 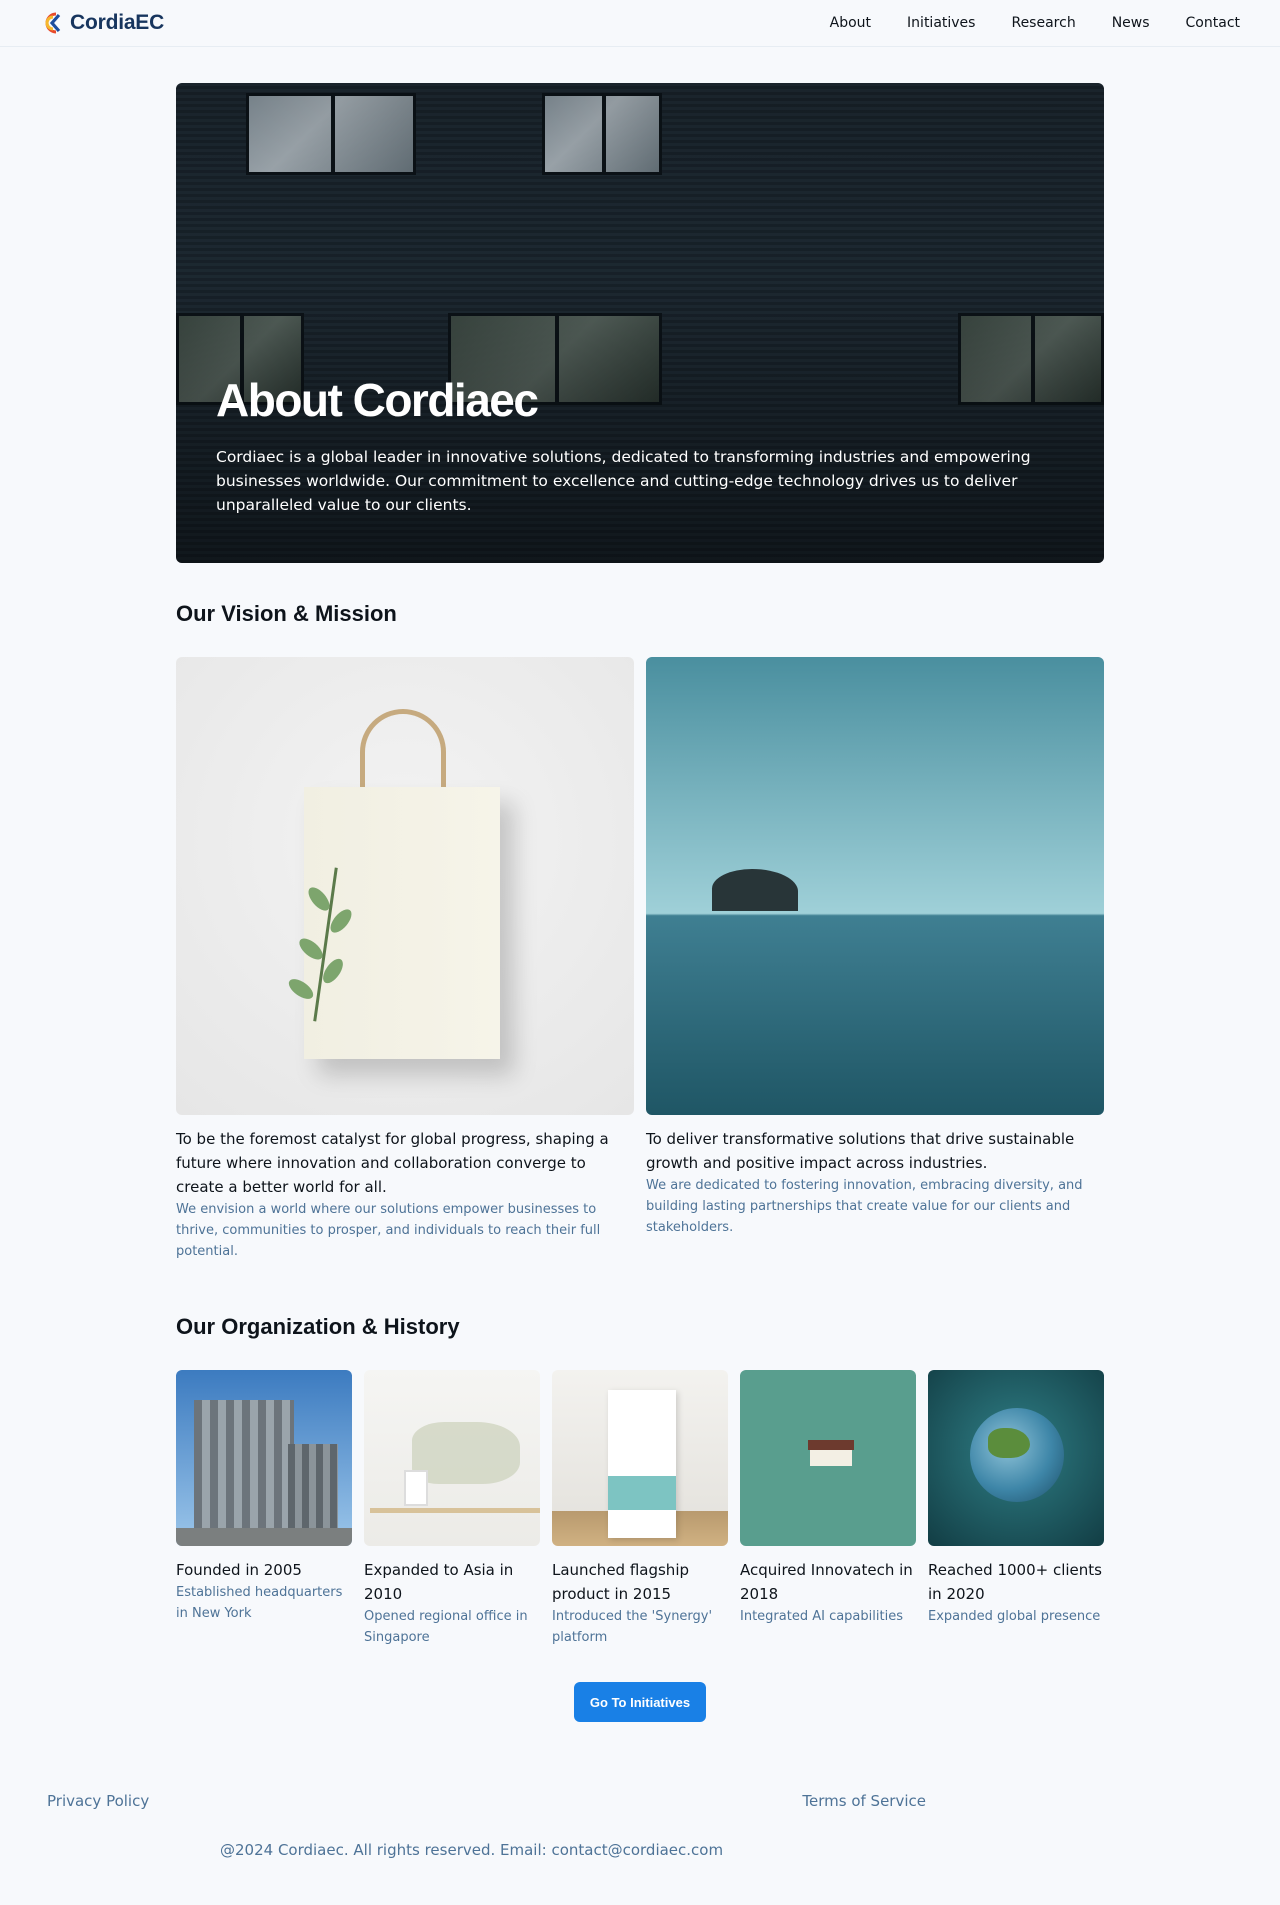 I want to click on history-item-description: Opened regional office in Singapore, so click(x=446, y=1627).